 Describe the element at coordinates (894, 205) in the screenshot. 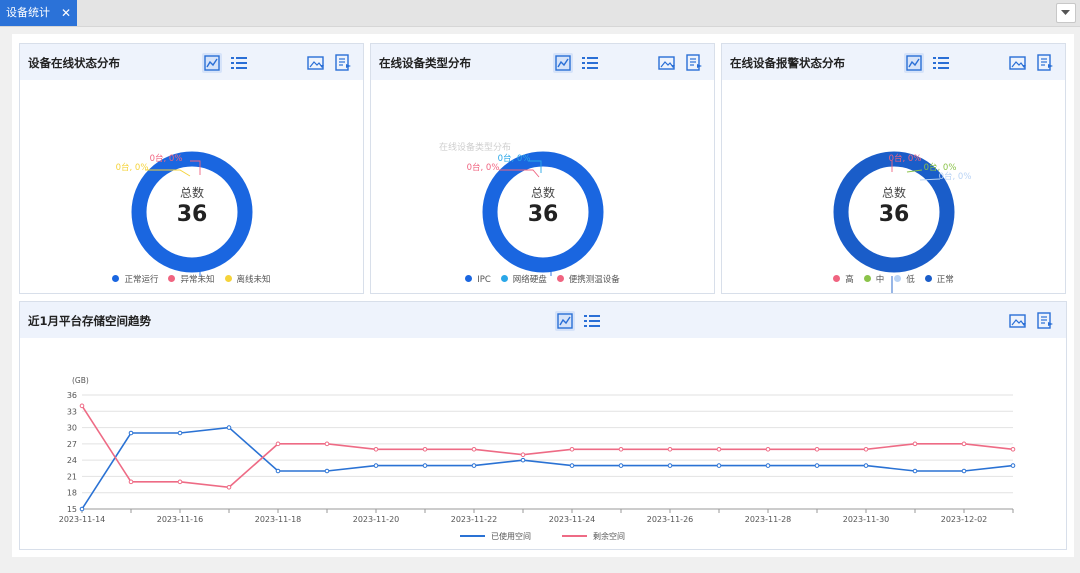

I see `donut-center: 总数 36` at that location.